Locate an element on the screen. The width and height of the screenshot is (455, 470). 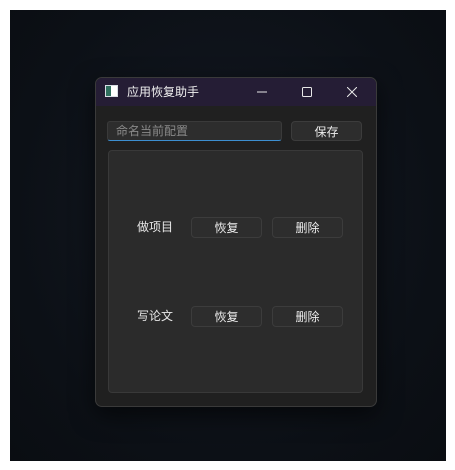
save-button: 保存 is located at coordinates (326, 131).